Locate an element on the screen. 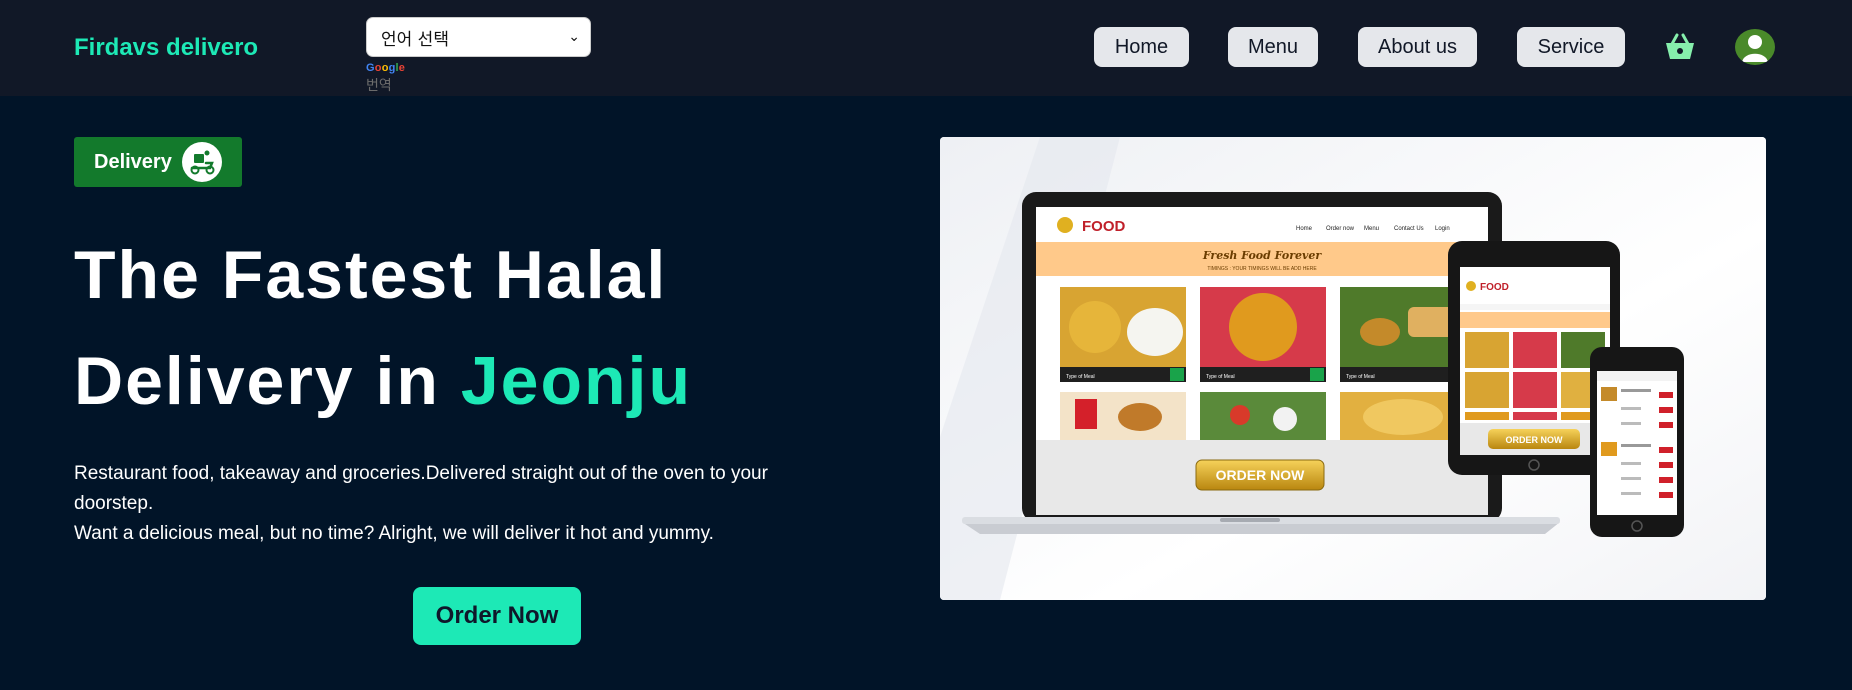 Image resolution: width=1852 pixels, height=690 pixels. nav-about-button: About us is located at coordinates (1417, 47).